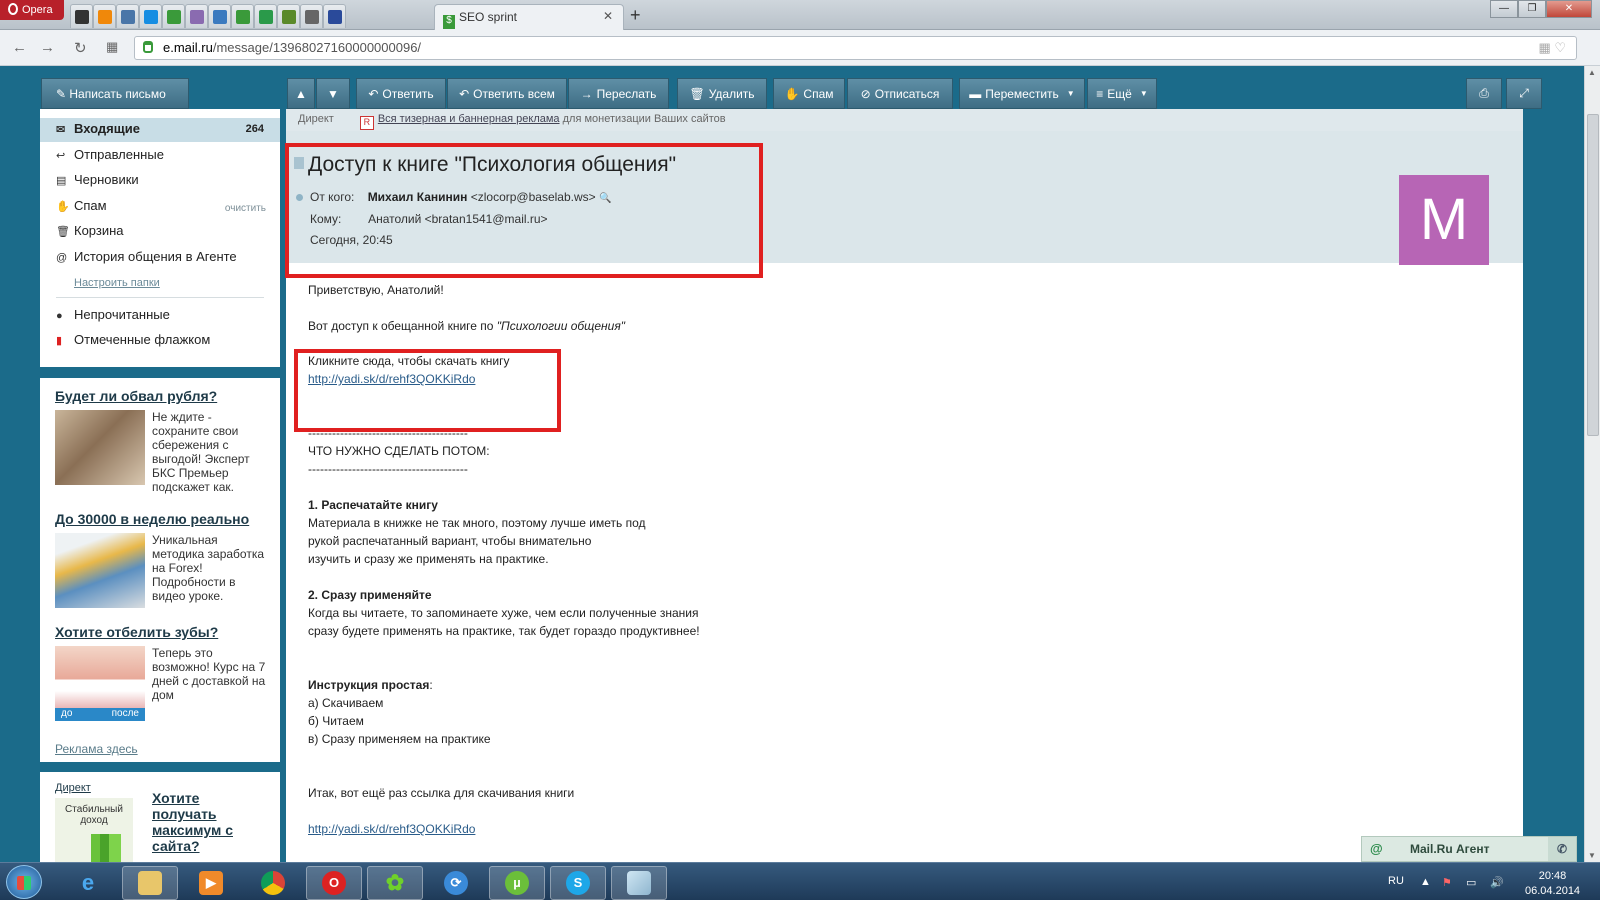  I want to click on block-icon: ⊘, so click(865, 93).